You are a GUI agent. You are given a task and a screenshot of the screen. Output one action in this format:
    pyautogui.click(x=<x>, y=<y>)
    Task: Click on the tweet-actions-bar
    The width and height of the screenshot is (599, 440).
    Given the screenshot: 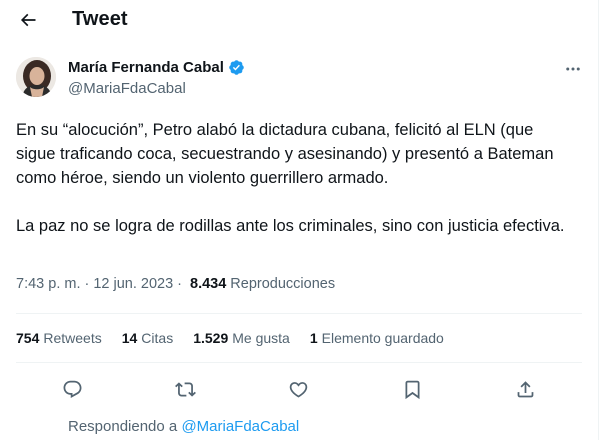 What is the action you would take?
    pyautogui.click(x=299, y=389)
    